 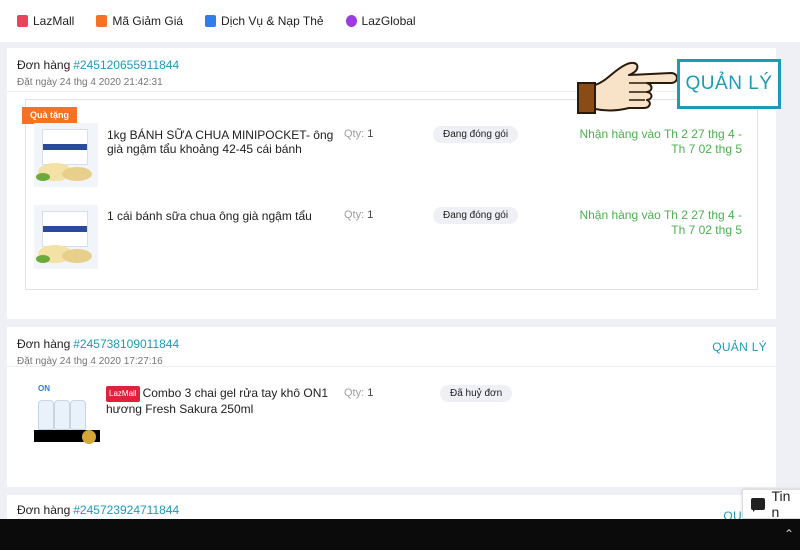 I want to click on phone-topup-icon, so click(x=211, y=21).